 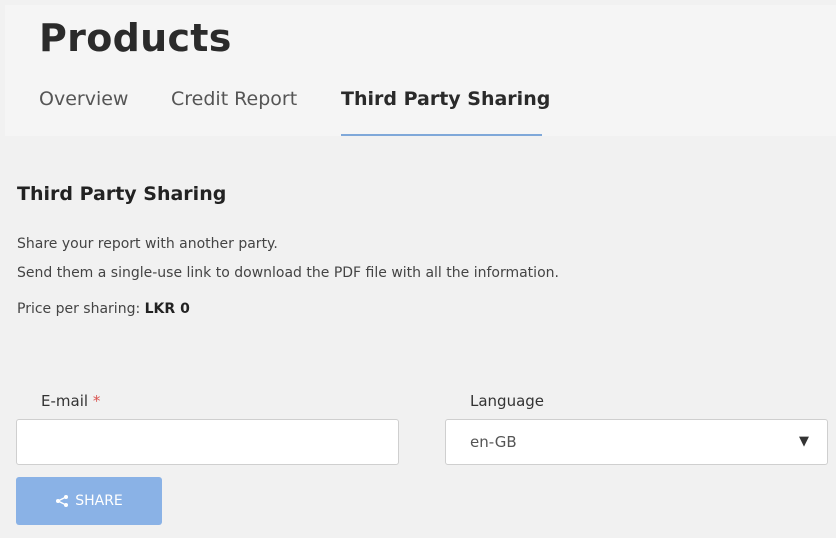 I want to click on required-marker: *, so click(x=96, y=401).